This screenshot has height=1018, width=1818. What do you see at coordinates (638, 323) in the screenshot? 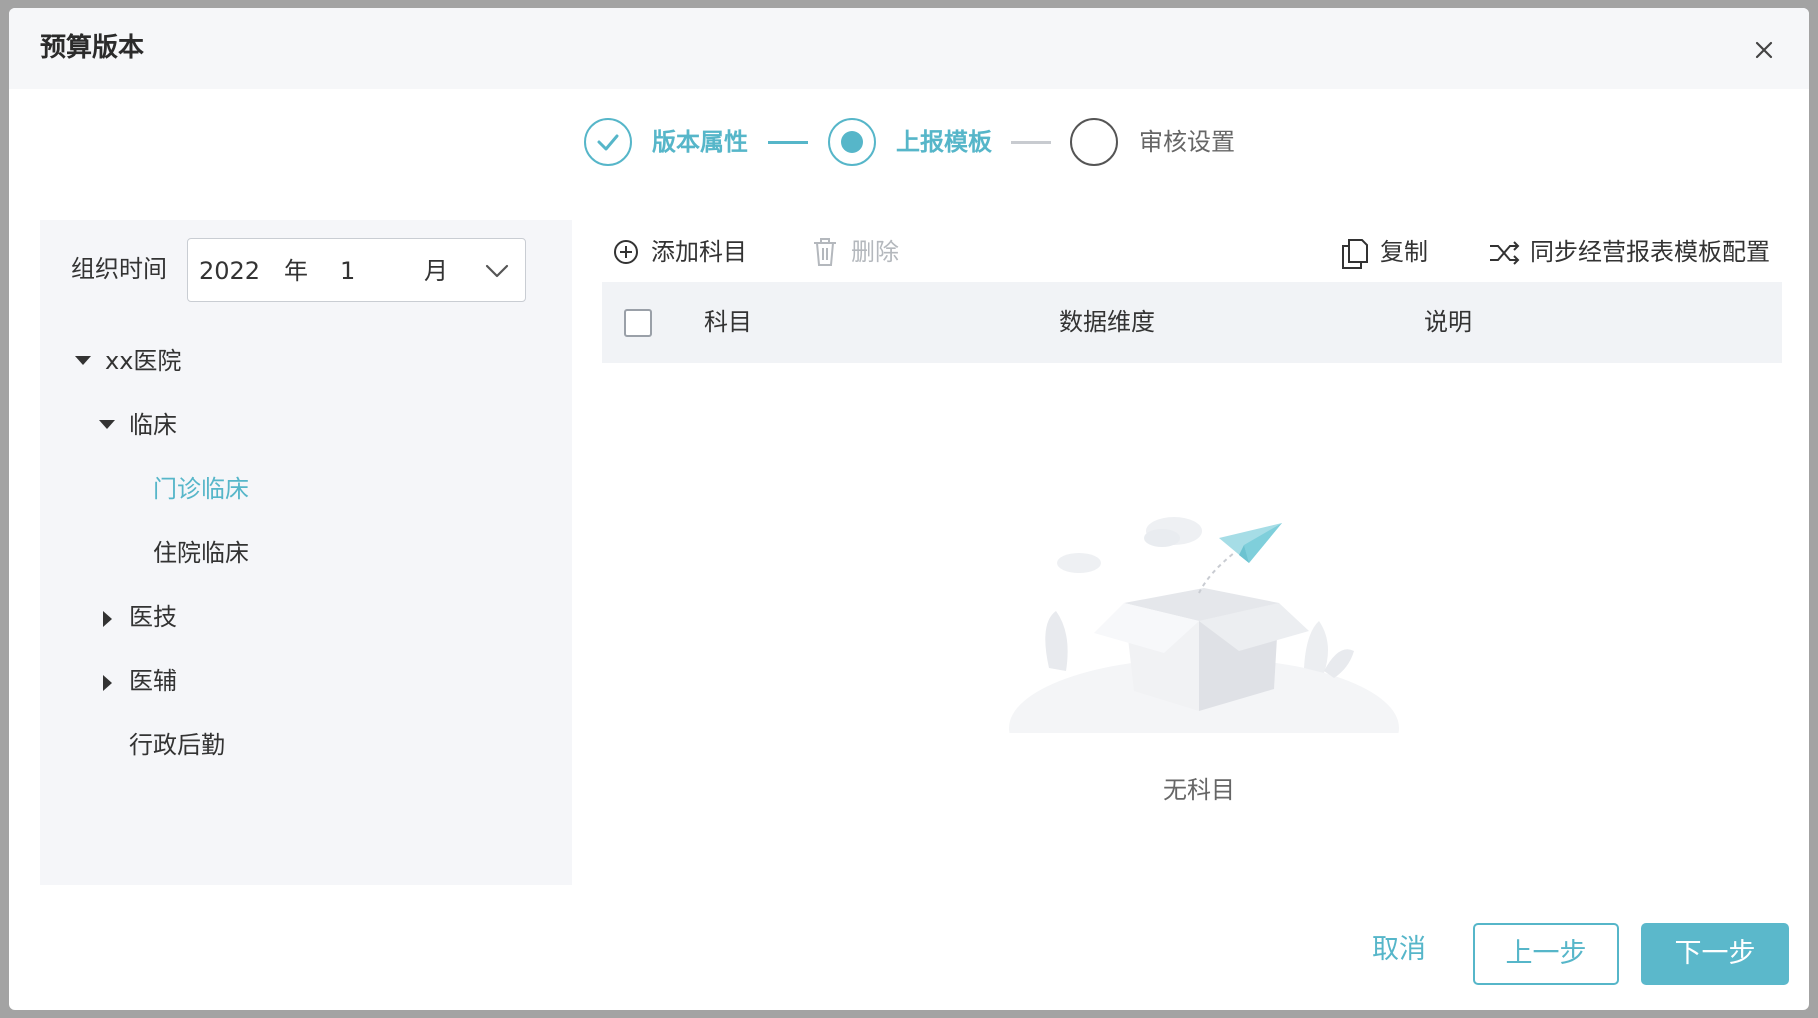
I see `select-all-checkbox` at bounding box center [638, 323].